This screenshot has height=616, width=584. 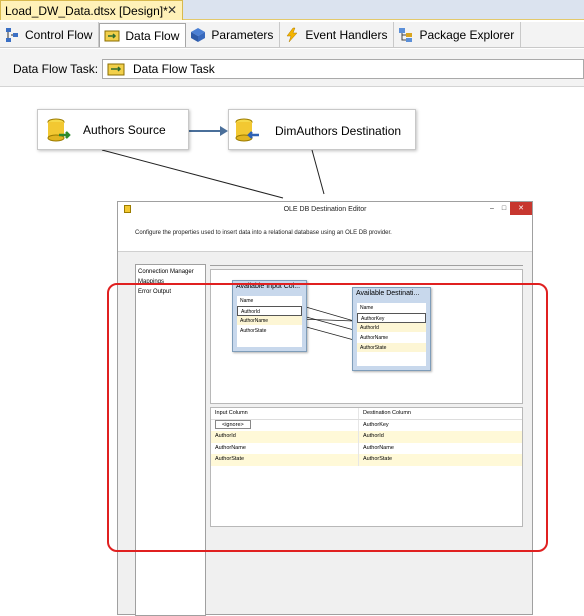 I want to click on parameters-icon, so click(x=198, y=35).